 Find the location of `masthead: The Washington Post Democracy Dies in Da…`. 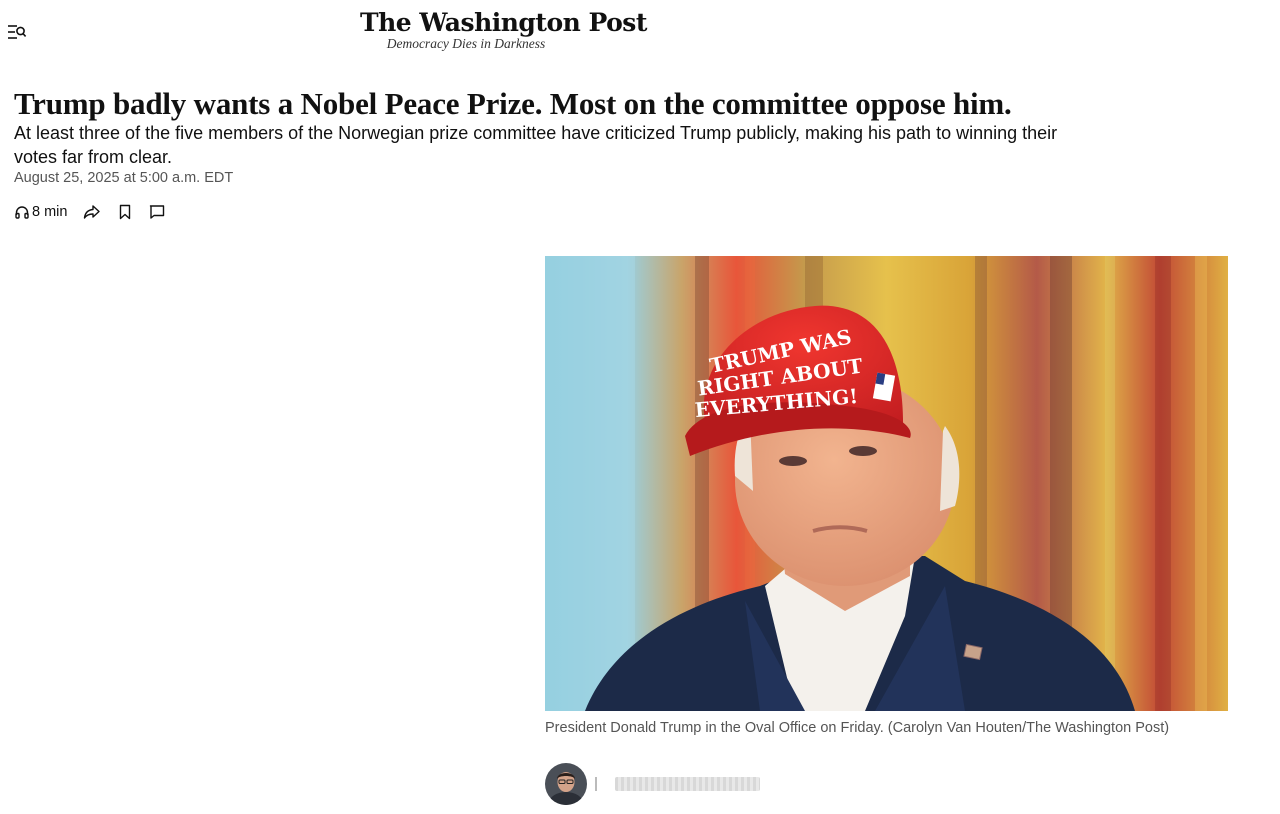

masthead: The Washington Post Democracy Dies in Da… is located at coordinates (503, 29).